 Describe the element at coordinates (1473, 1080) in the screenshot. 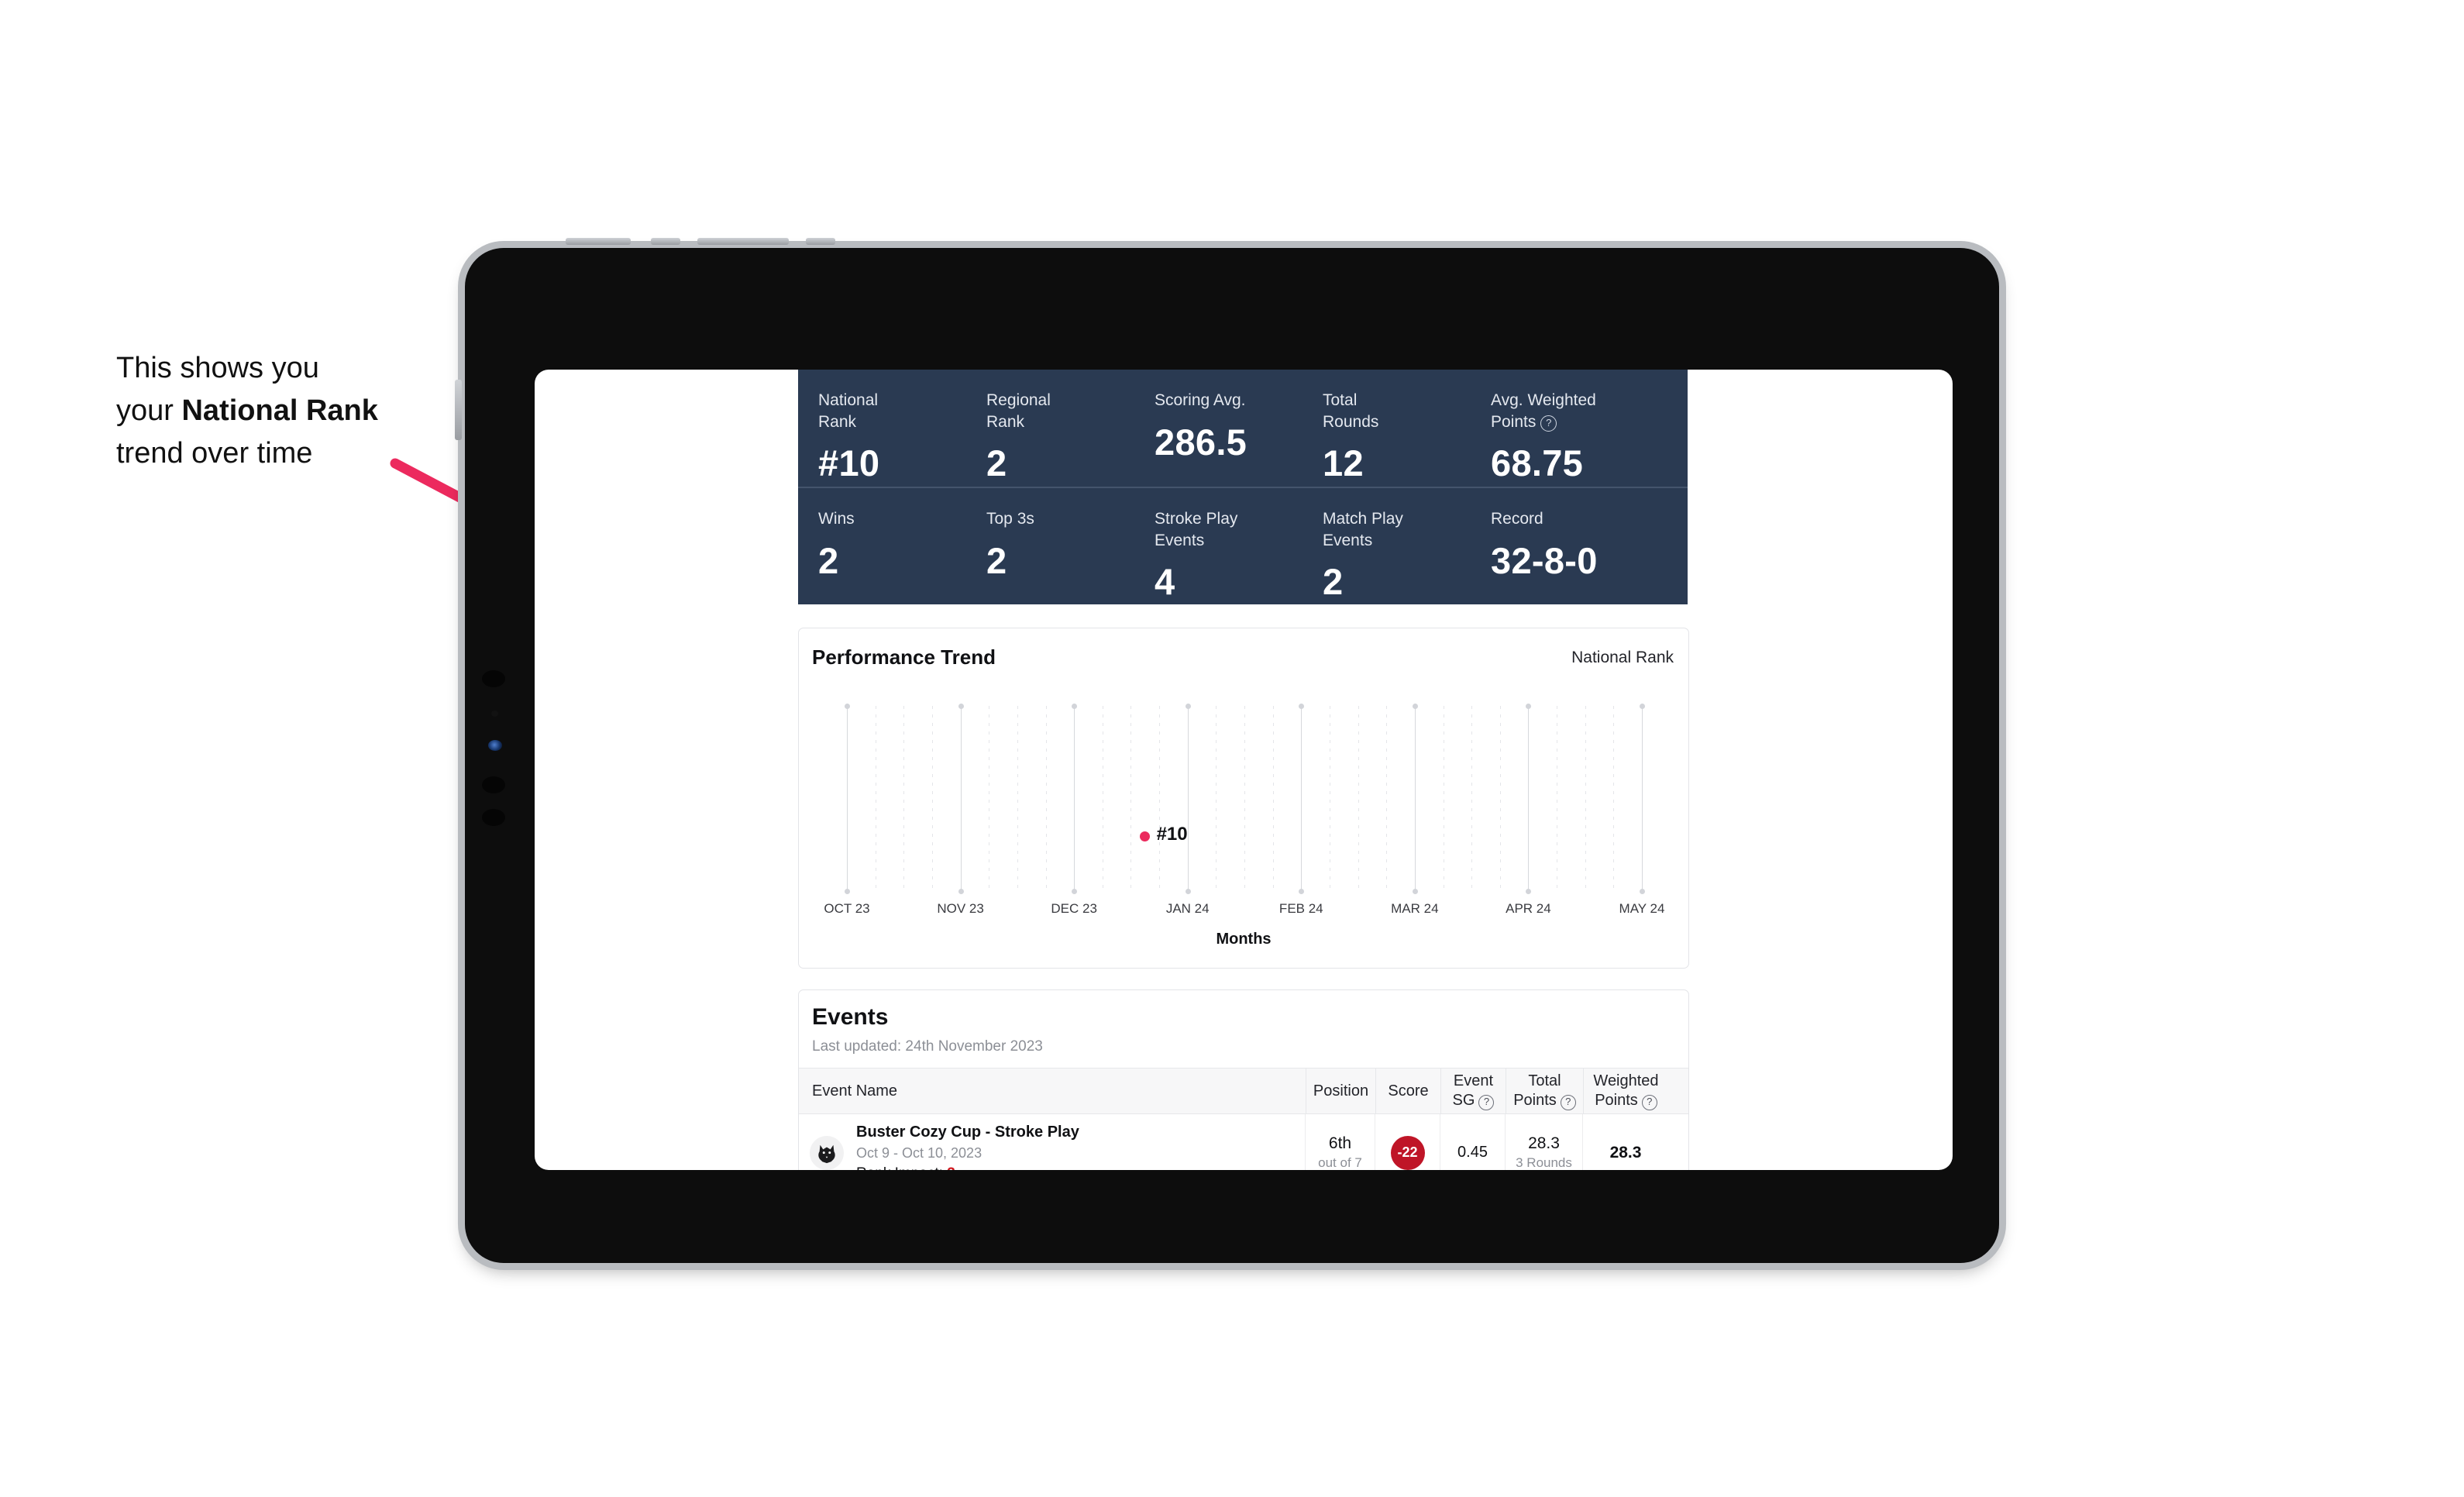

I see `event-sg-line1: Event` at that location.